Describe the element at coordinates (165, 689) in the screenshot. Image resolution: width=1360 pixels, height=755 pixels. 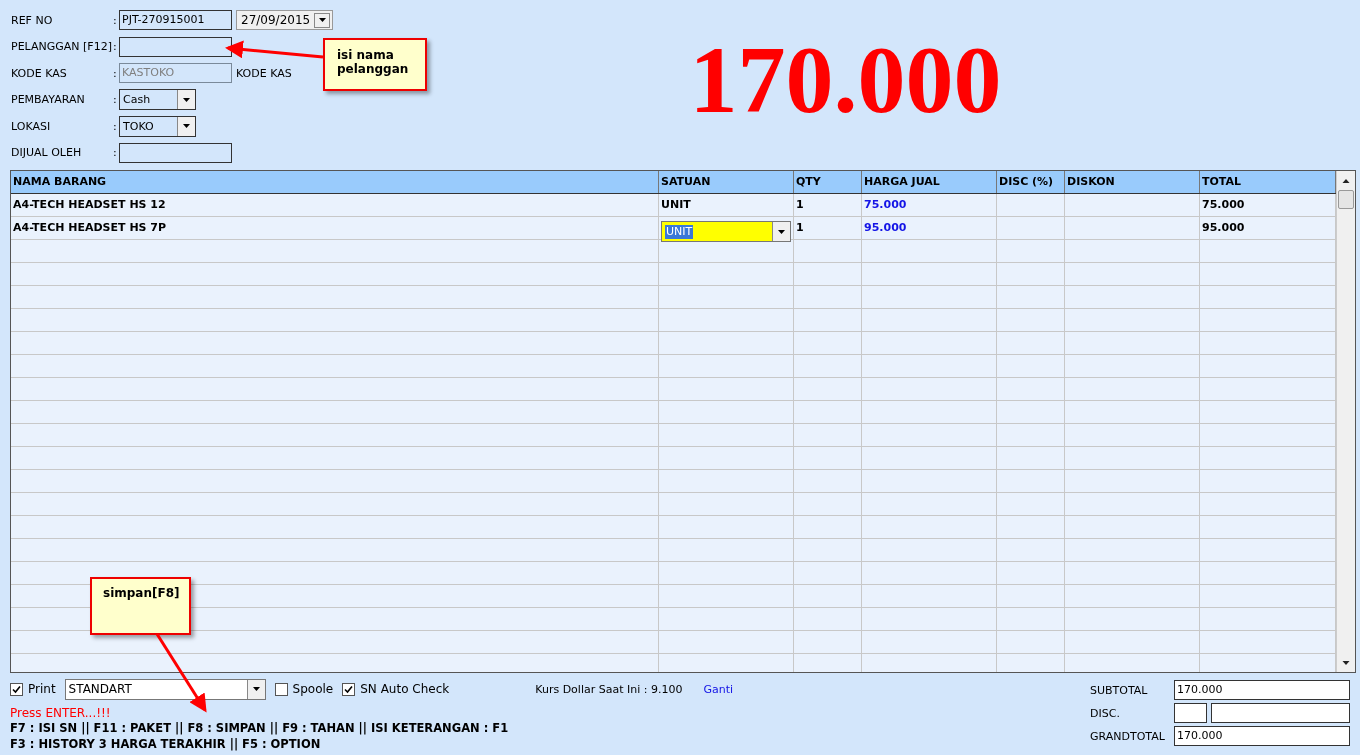
I see `template-dropdown: STANDART` at that location.